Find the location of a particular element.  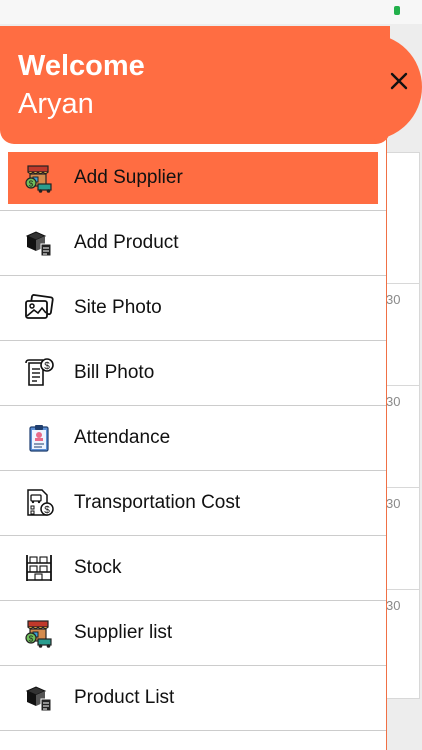

menu-item-site-photo: Site Photo is located at coordinates (193, 308).